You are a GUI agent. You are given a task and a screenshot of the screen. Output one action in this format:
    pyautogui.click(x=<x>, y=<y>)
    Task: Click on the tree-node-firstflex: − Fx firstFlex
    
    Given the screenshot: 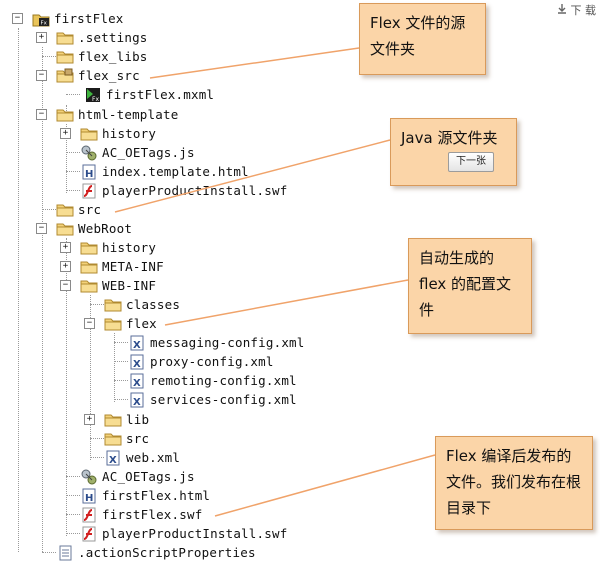 What is the action you would take?
    pyautogui.click(x=68, y=18)
    